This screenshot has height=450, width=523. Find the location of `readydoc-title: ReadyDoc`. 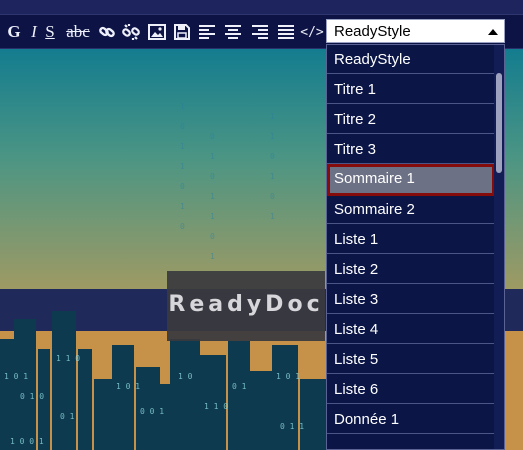

readydoc-title: ReadyDoc is located at coordinates (246, 304).